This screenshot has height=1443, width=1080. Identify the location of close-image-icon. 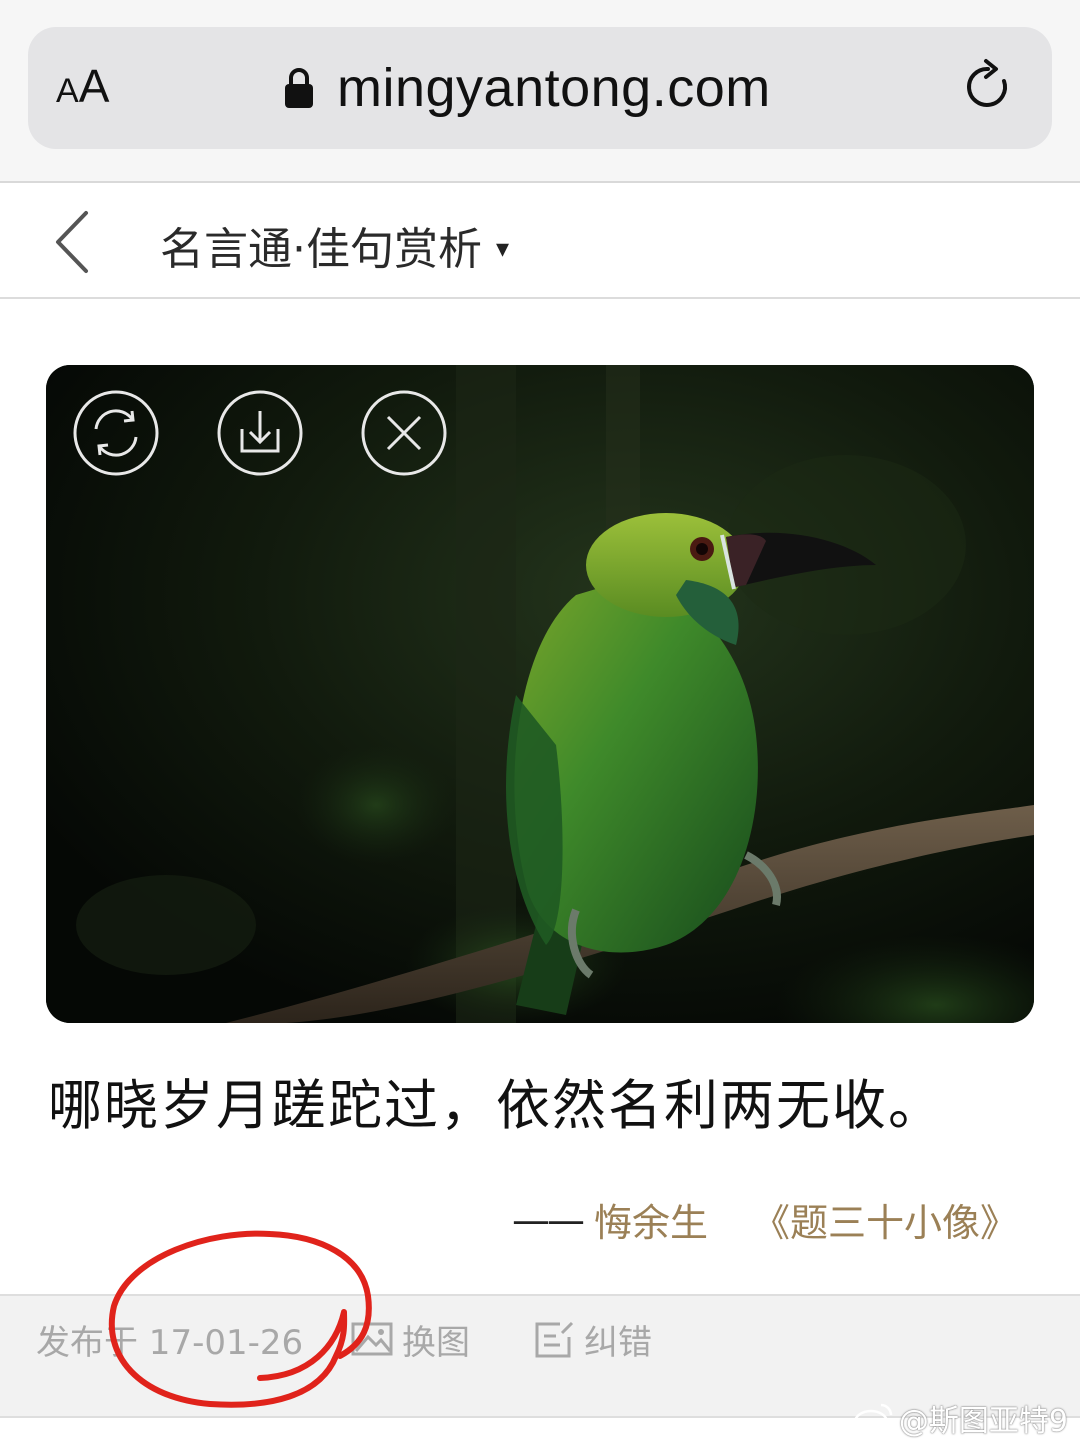
(404, 433).